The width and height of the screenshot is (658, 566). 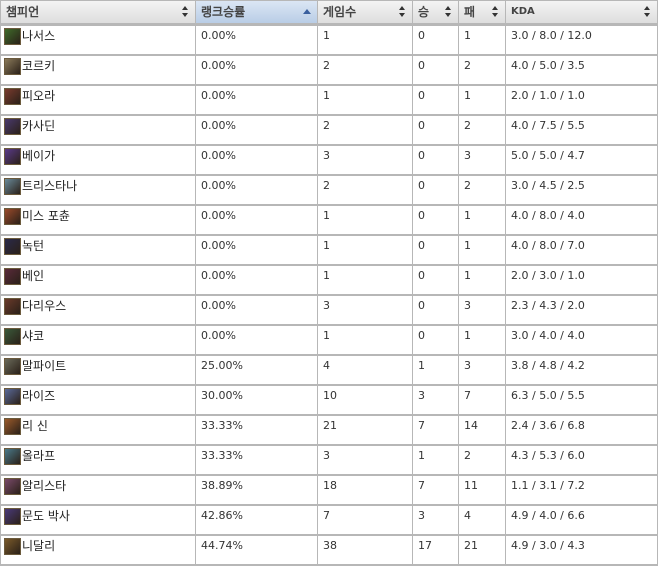 I want to click on champion-name: 베인, so click(x=33, y=276).